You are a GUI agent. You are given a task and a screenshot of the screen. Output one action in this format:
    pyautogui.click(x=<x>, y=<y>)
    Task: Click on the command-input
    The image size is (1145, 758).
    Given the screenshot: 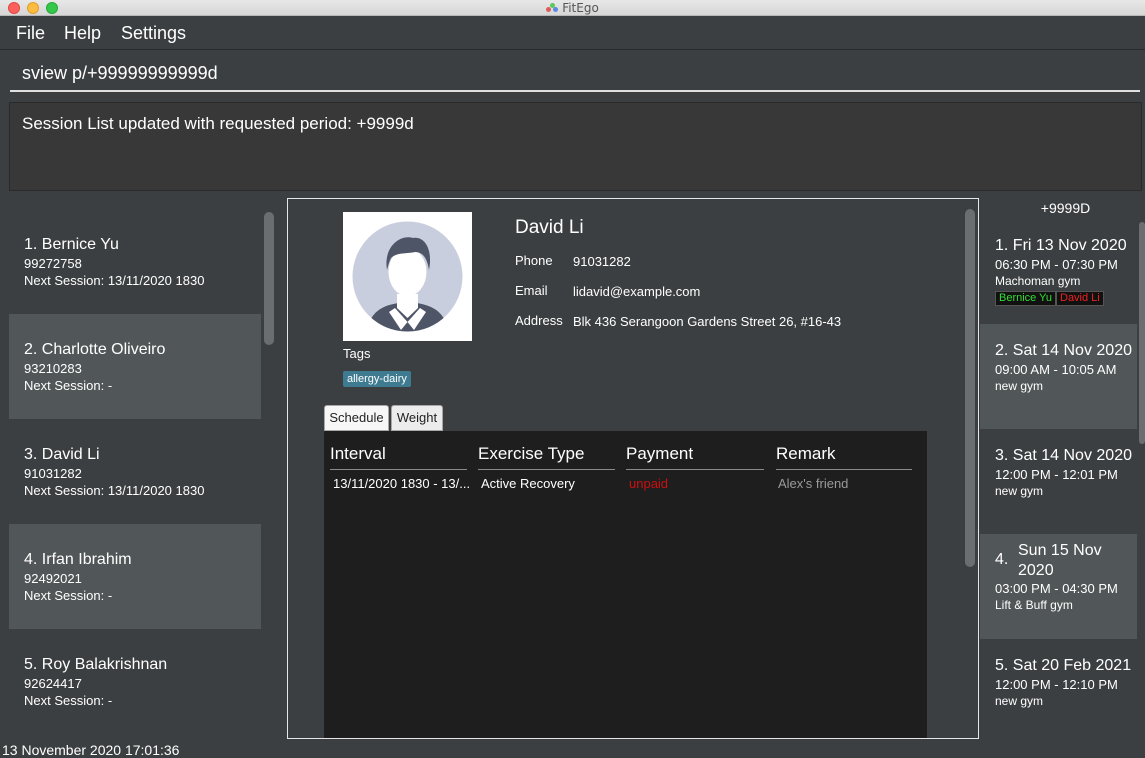 What is the action you would take?
    pyautogui.click(x=575, y=73)
    